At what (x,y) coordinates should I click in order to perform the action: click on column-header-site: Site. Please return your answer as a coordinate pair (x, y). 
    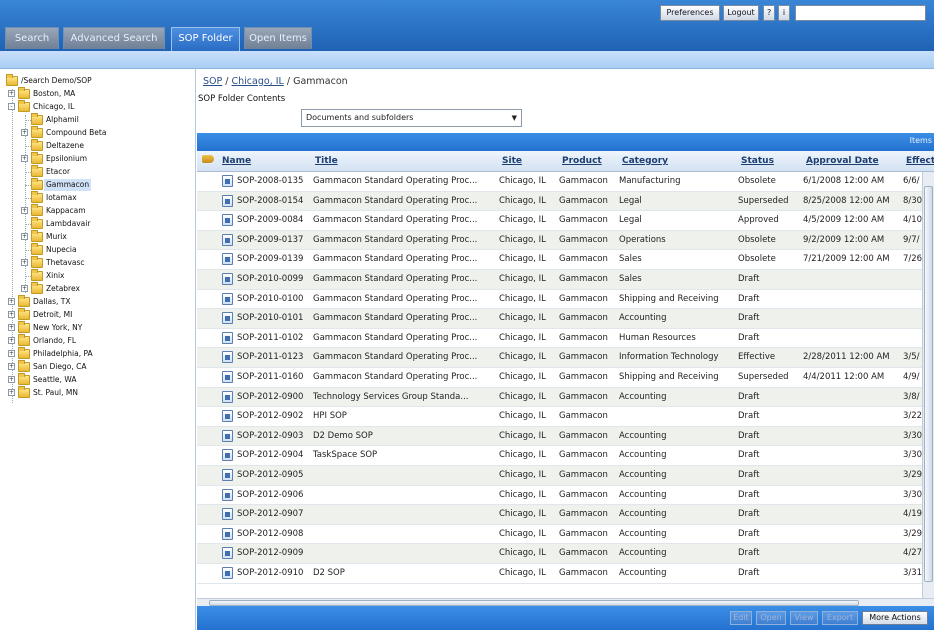
    Looking at the image, I should click on (512, 161).